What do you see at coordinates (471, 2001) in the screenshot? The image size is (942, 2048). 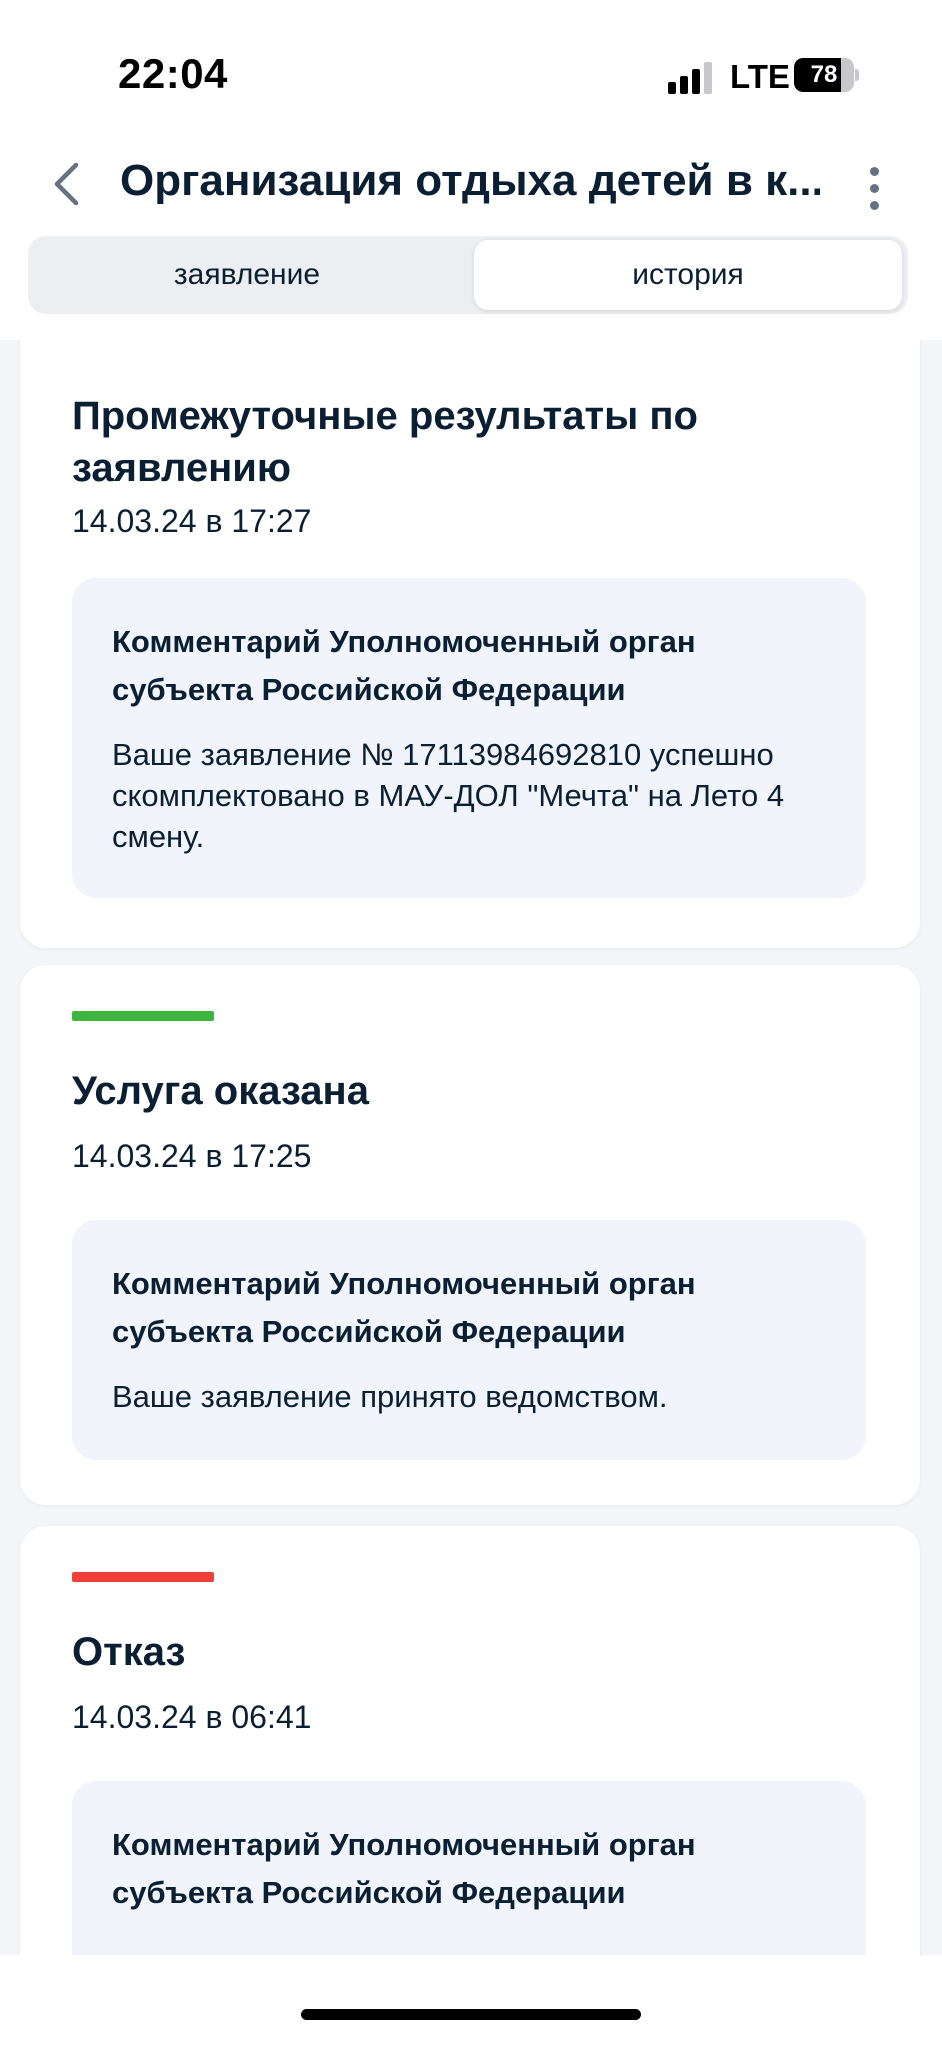 I see `home-bar` at bounding box center [471, 2001].